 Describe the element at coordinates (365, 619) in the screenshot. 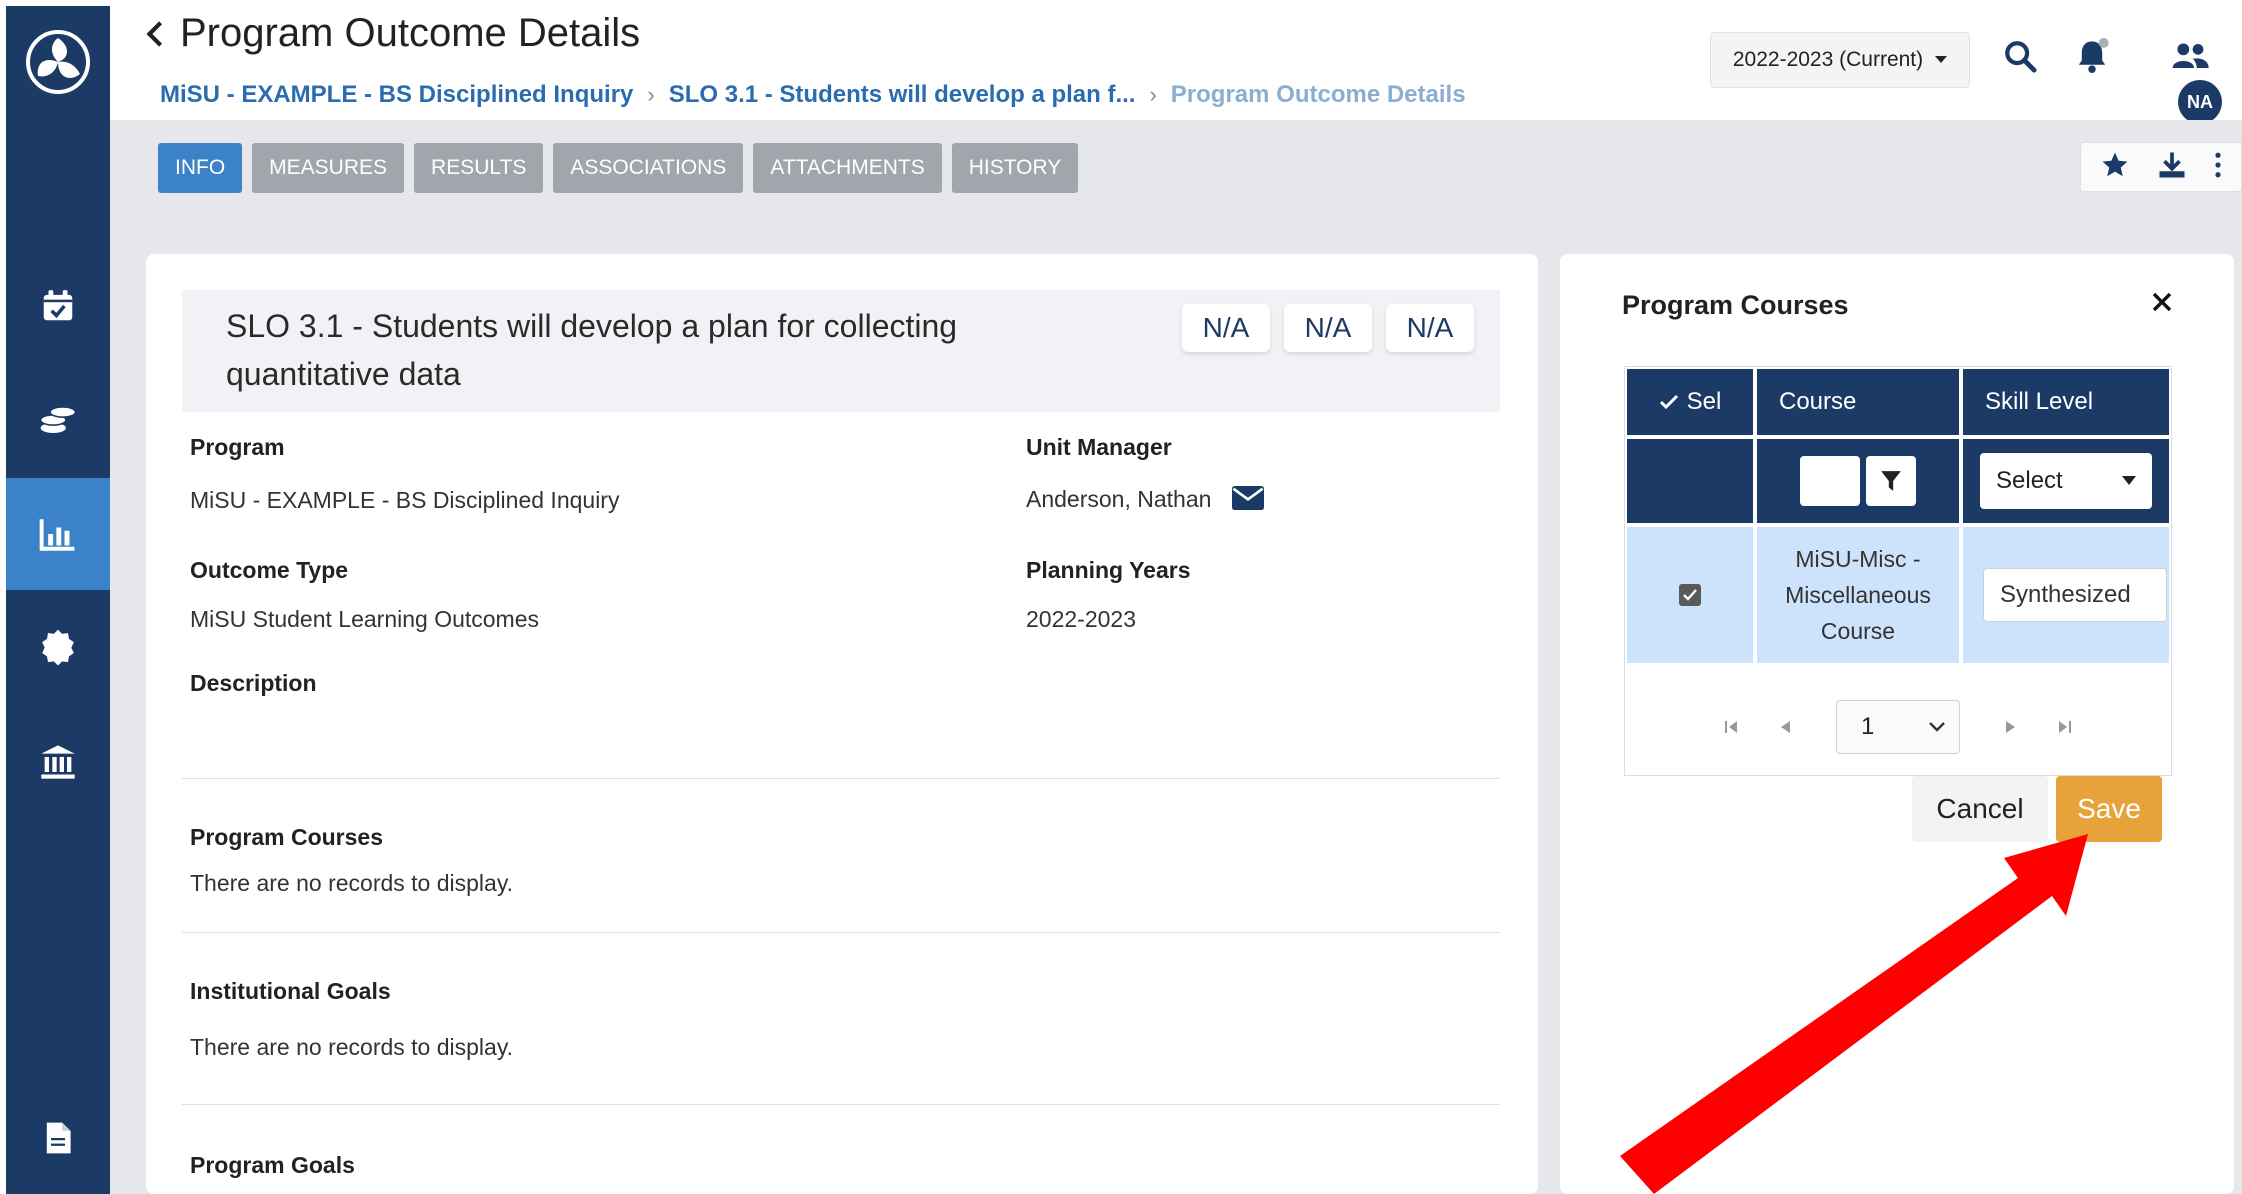

I see `outcome-type-value: MiSU Student Learning Outcomes` at that location.